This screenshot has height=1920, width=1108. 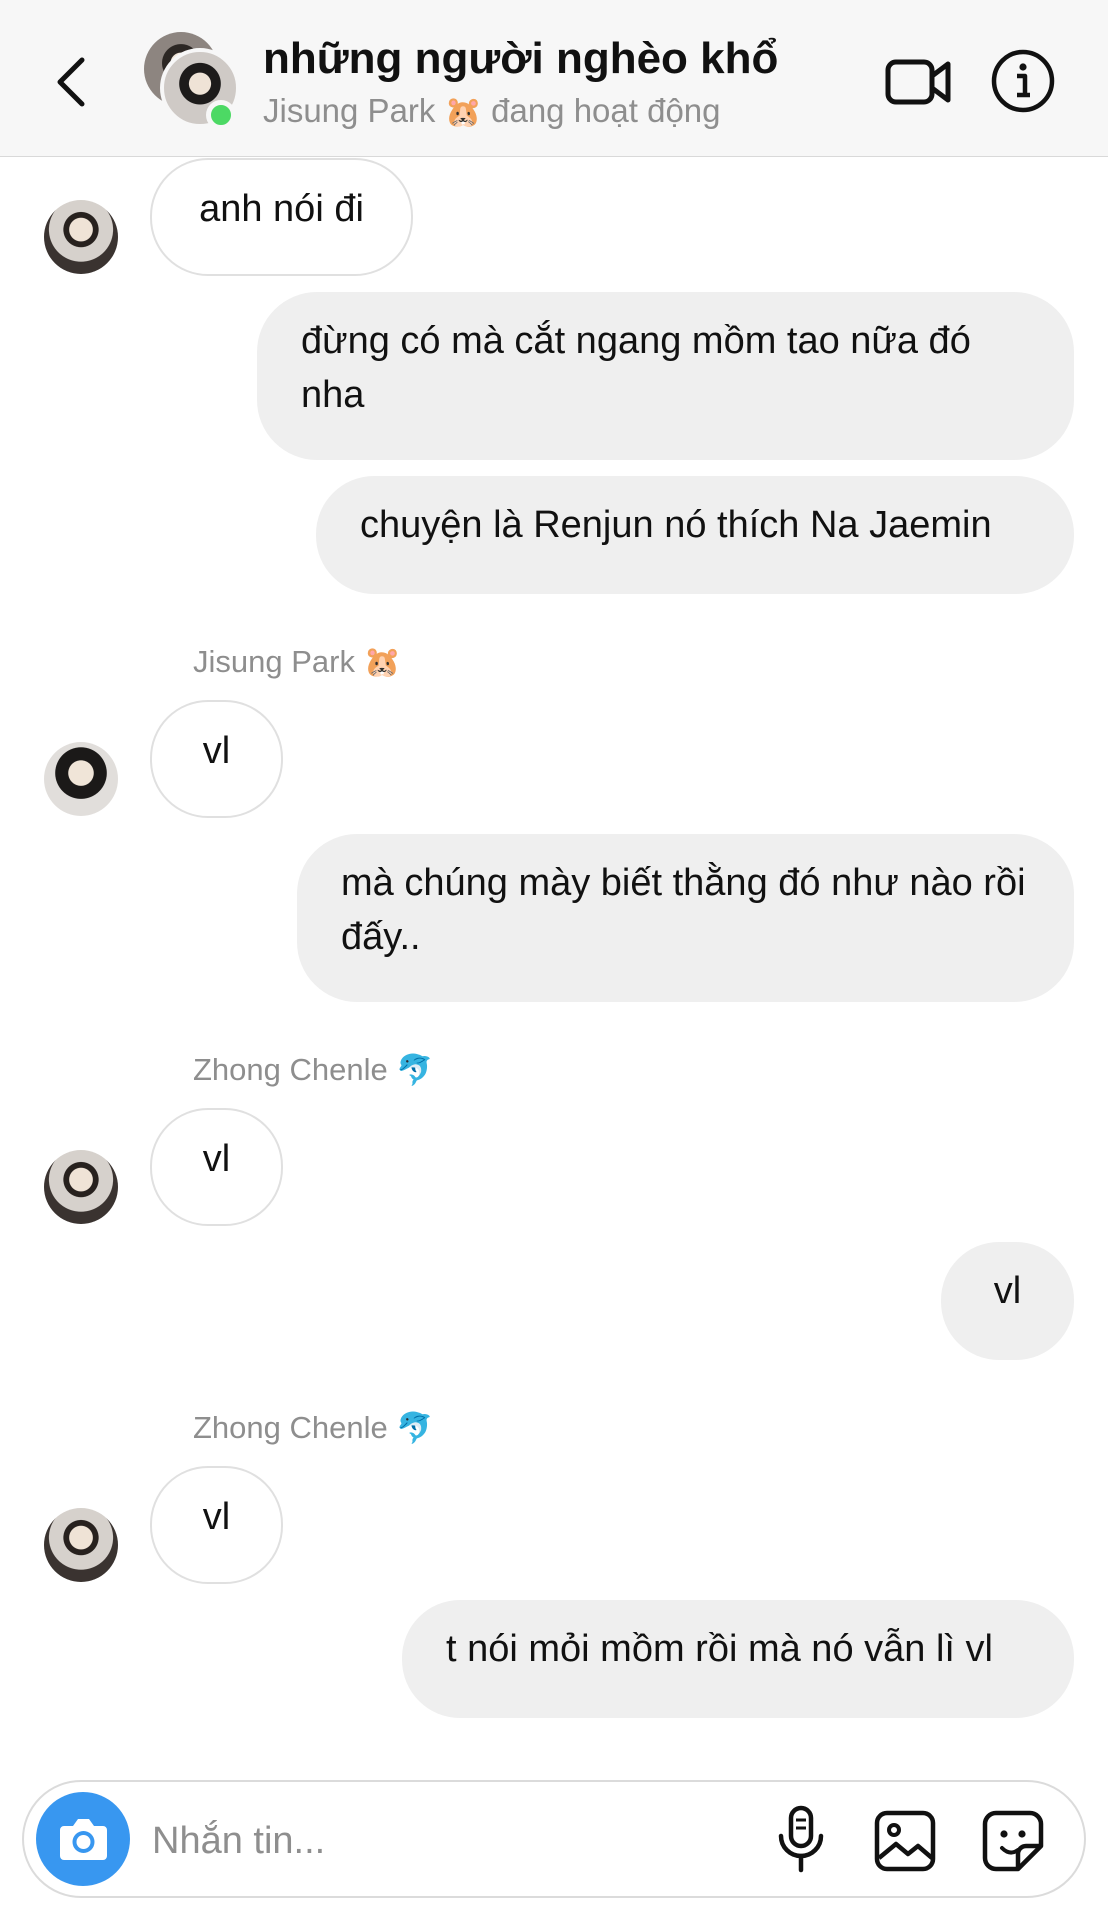 I want to click on message-input, so click(x=432, y=1841).